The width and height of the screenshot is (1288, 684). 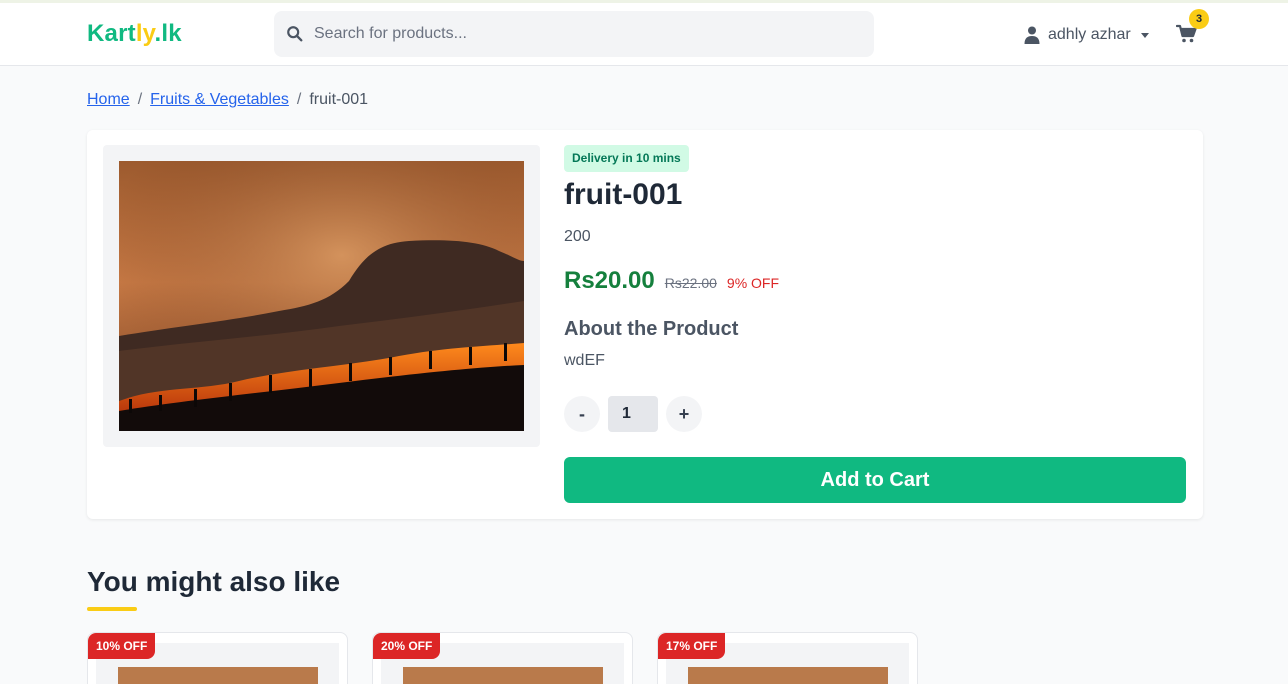 What do you see at coordinates (1199, 19) in the screenshot?
I see `cart-count-badge: 3` at bounding box center [1199, 19].